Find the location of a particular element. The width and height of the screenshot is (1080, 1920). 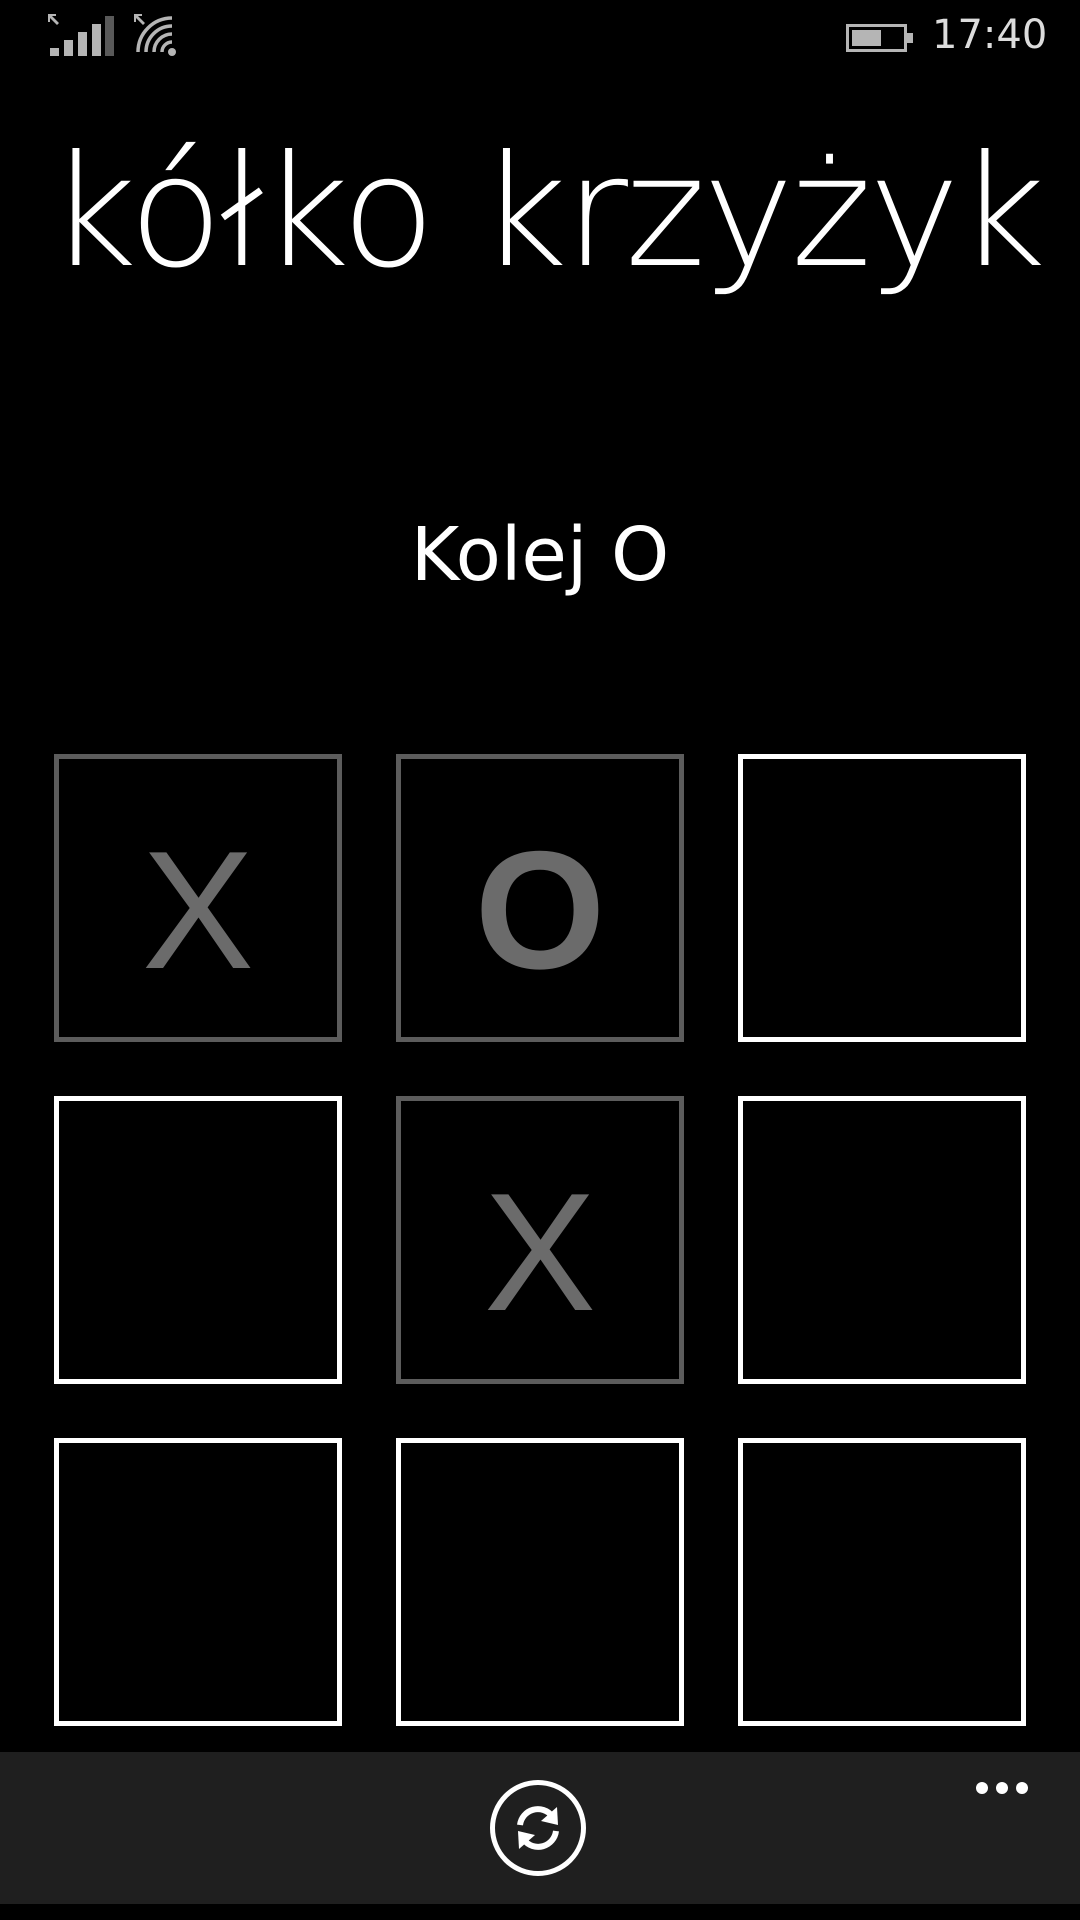

board-cell-1-2: O is located at coordinates (540, 898).